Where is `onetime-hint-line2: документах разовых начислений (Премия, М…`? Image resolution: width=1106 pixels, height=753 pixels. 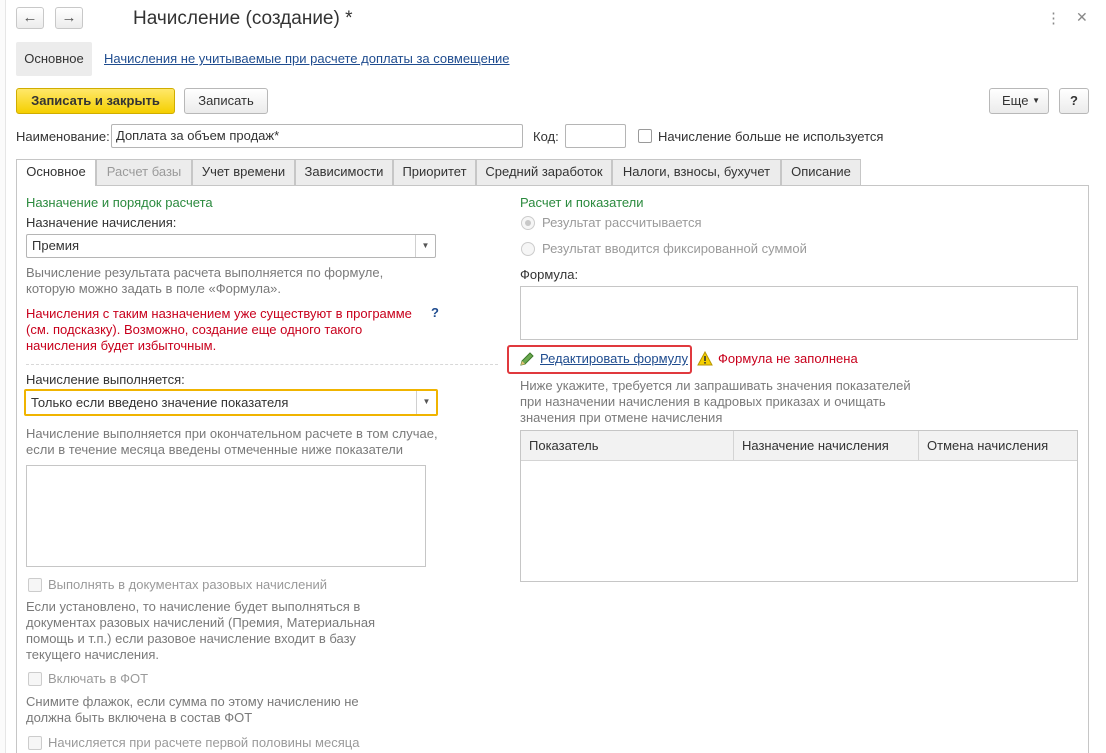 onetime-hint-line2: документах разовых начислений (Премия, М… is located at coordinates (201, 622).